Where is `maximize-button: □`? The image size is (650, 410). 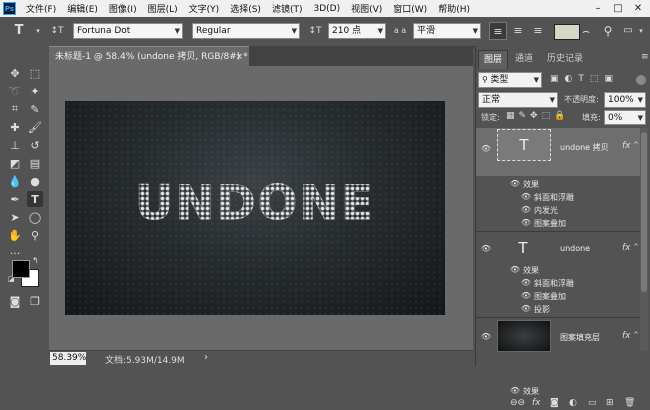
maximize-button: □ is located at coordinates (618, 8).